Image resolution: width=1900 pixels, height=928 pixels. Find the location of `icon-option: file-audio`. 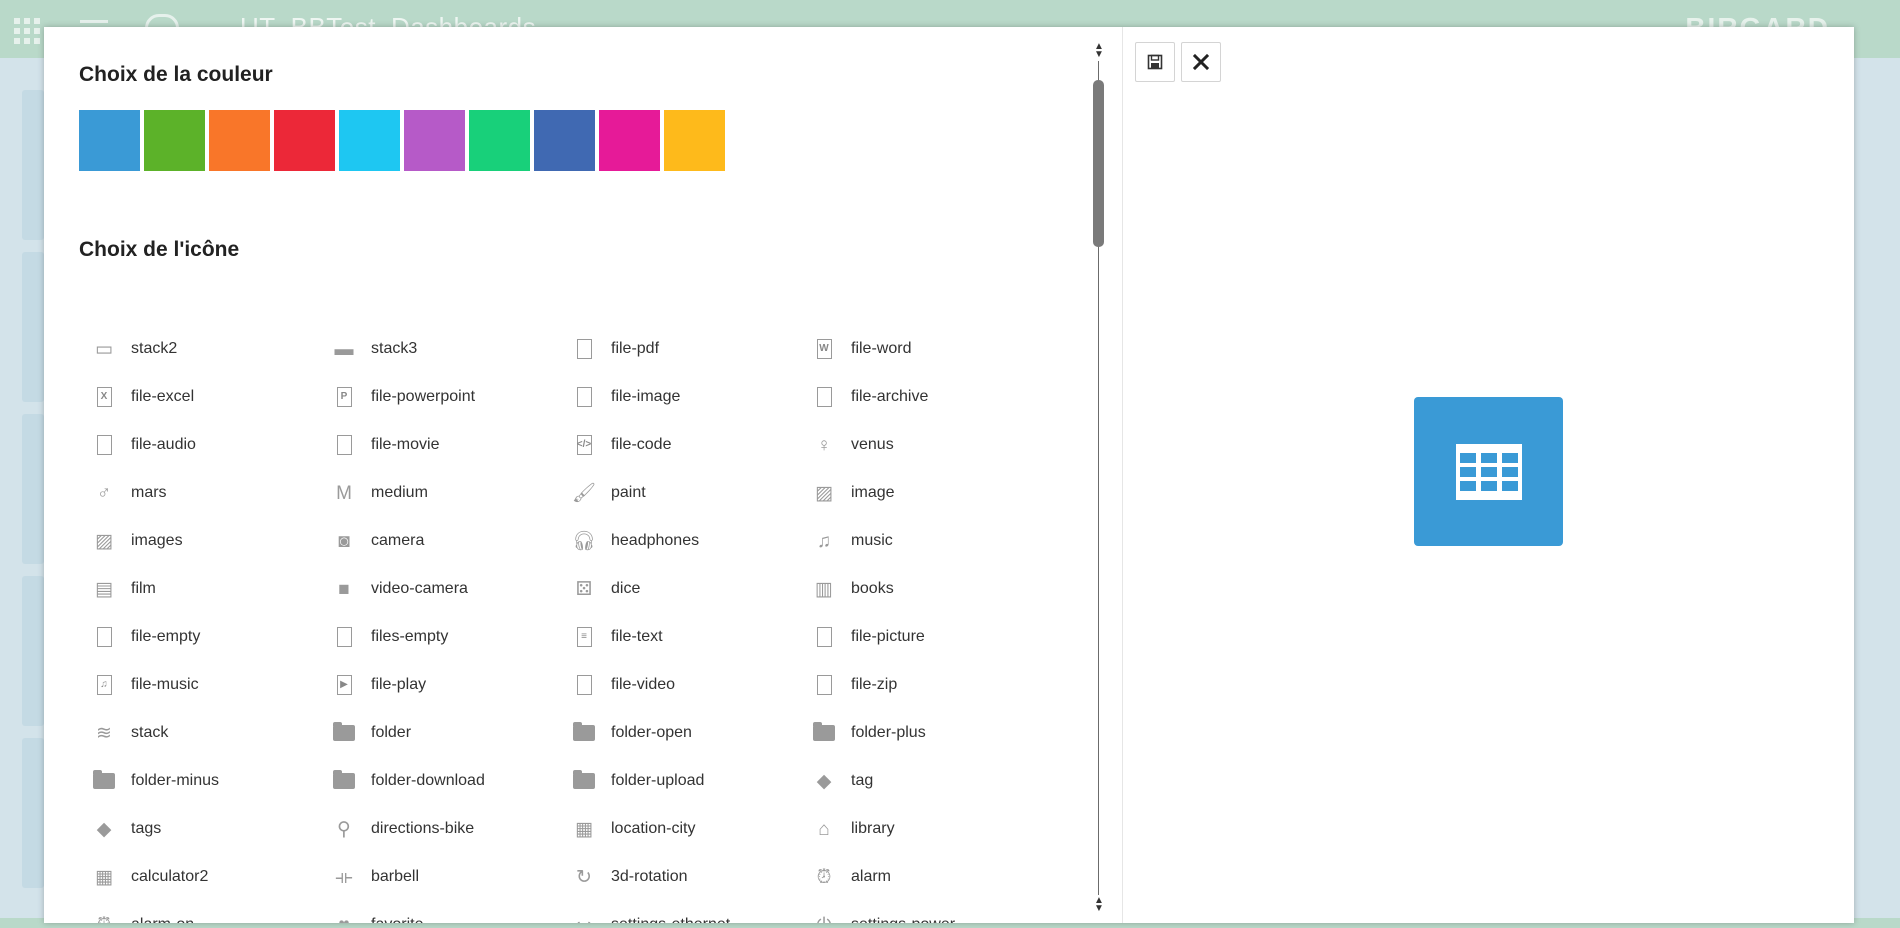

icon-option: file-audio is located at coordinates (199, 445).